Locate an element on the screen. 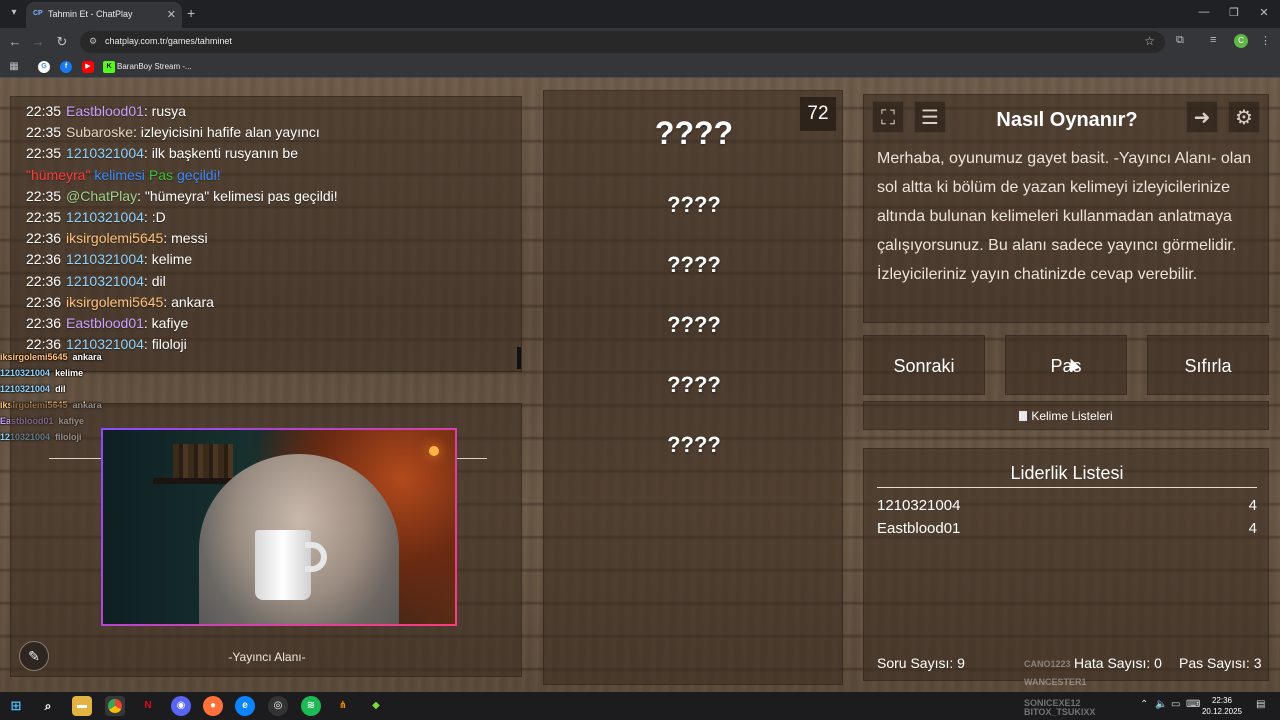 Image resolution: width=1280 pixels, height=720 pixels. reload-icon: ↻ is located at coordinates (62, 42).